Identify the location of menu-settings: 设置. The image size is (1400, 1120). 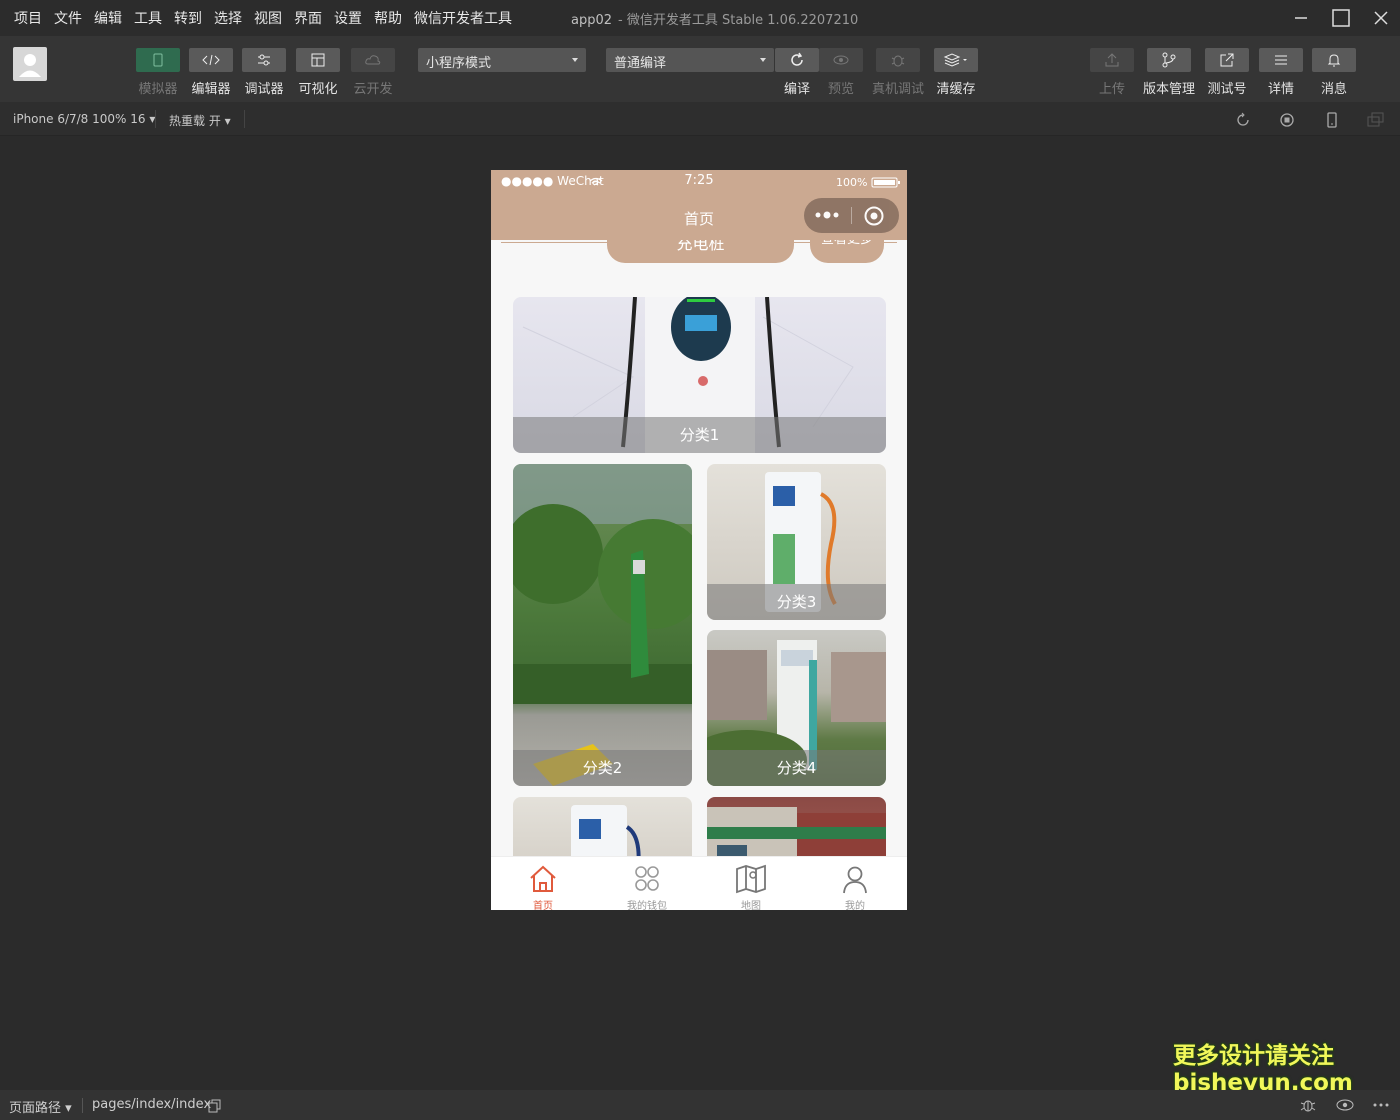
(348, 18).